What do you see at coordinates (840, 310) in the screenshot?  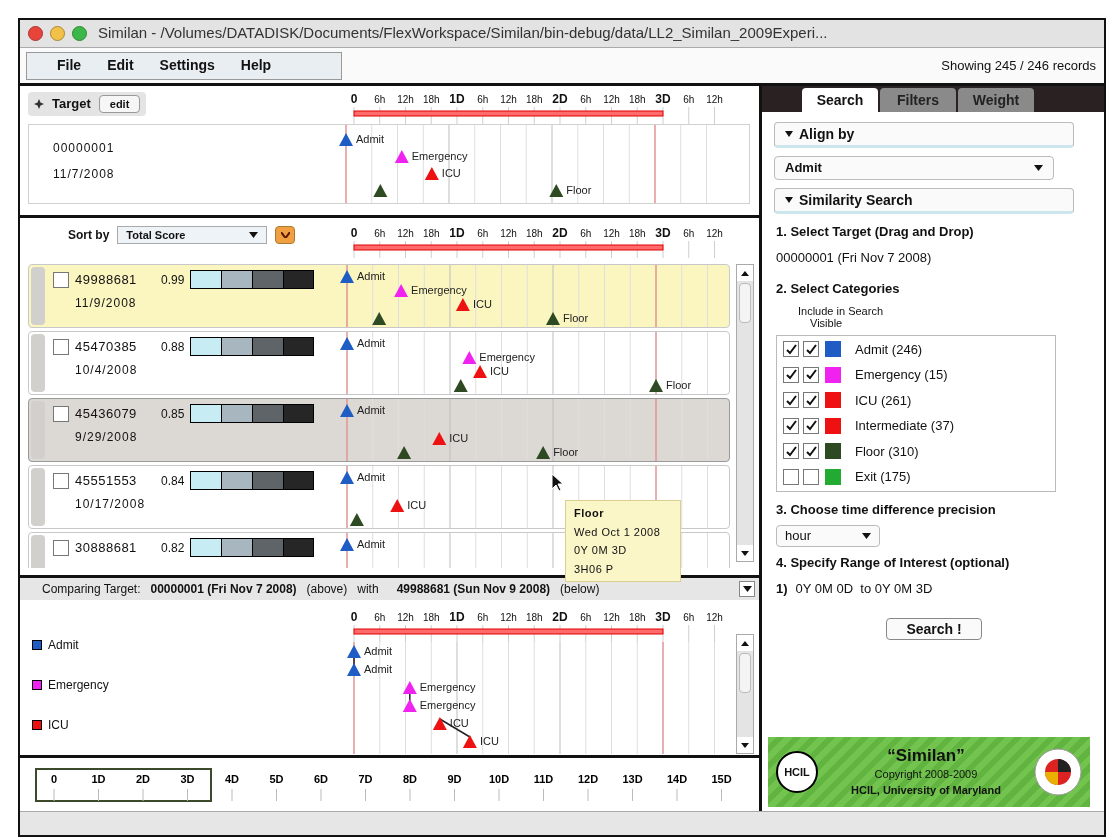 I see `column-hint: Include in Search` at bounding box center [840, 310].